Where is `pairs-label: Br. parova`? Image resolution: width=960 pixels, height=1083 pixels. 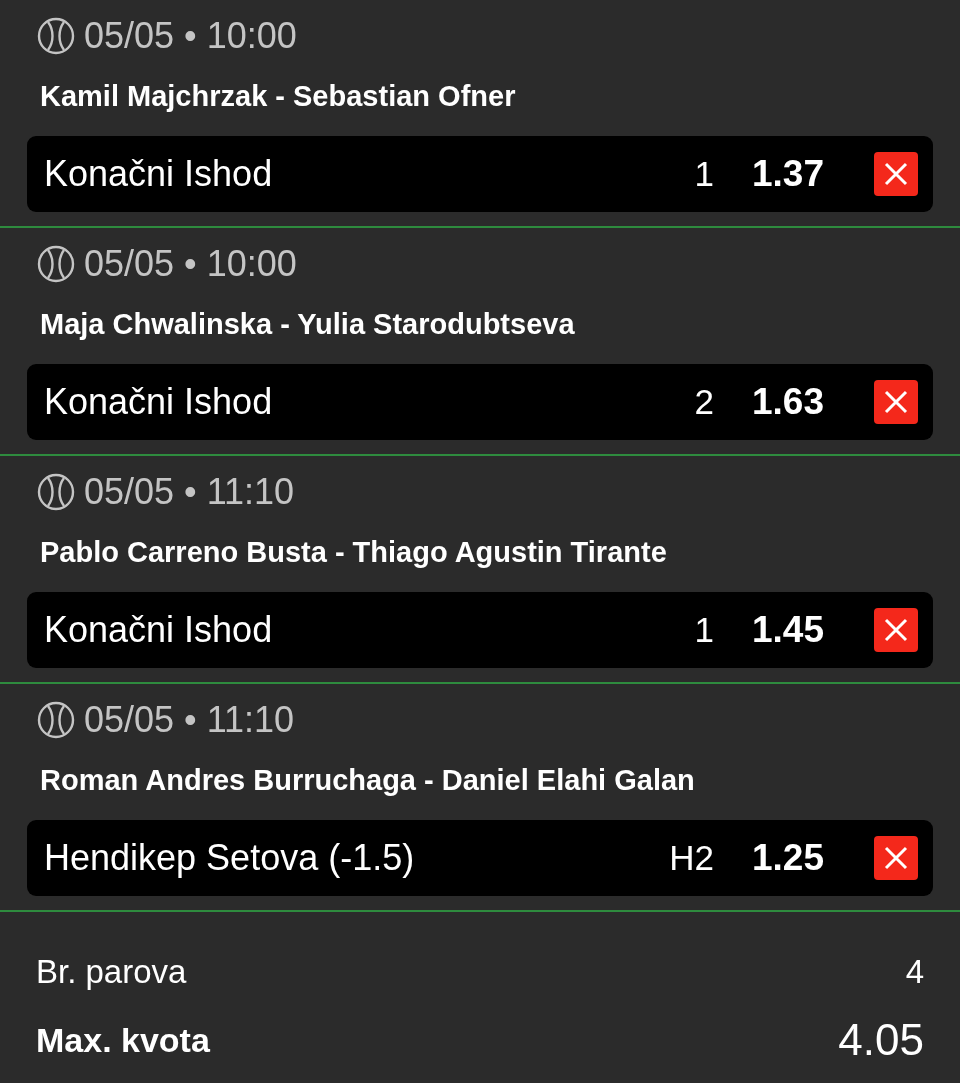 pairs-label: Br. parova is located at coordinates (111, 972).